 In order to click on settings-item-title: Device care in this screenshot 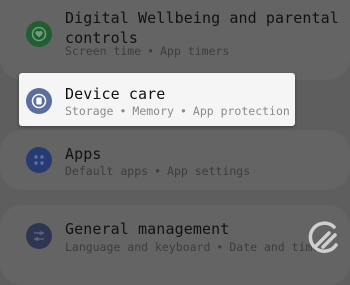, I will do `click(115, 94)`.